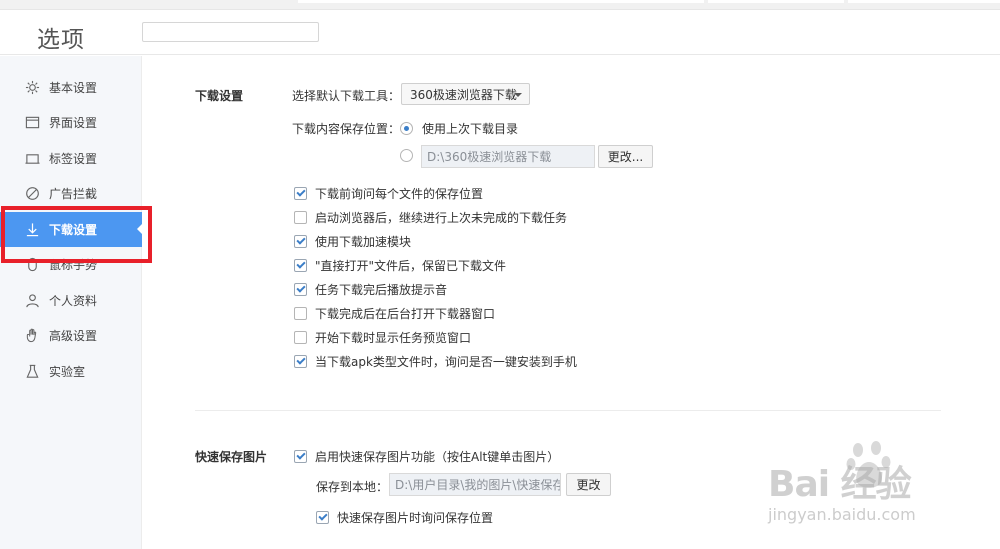  I want to click on gear-icon, so click(32, 88).